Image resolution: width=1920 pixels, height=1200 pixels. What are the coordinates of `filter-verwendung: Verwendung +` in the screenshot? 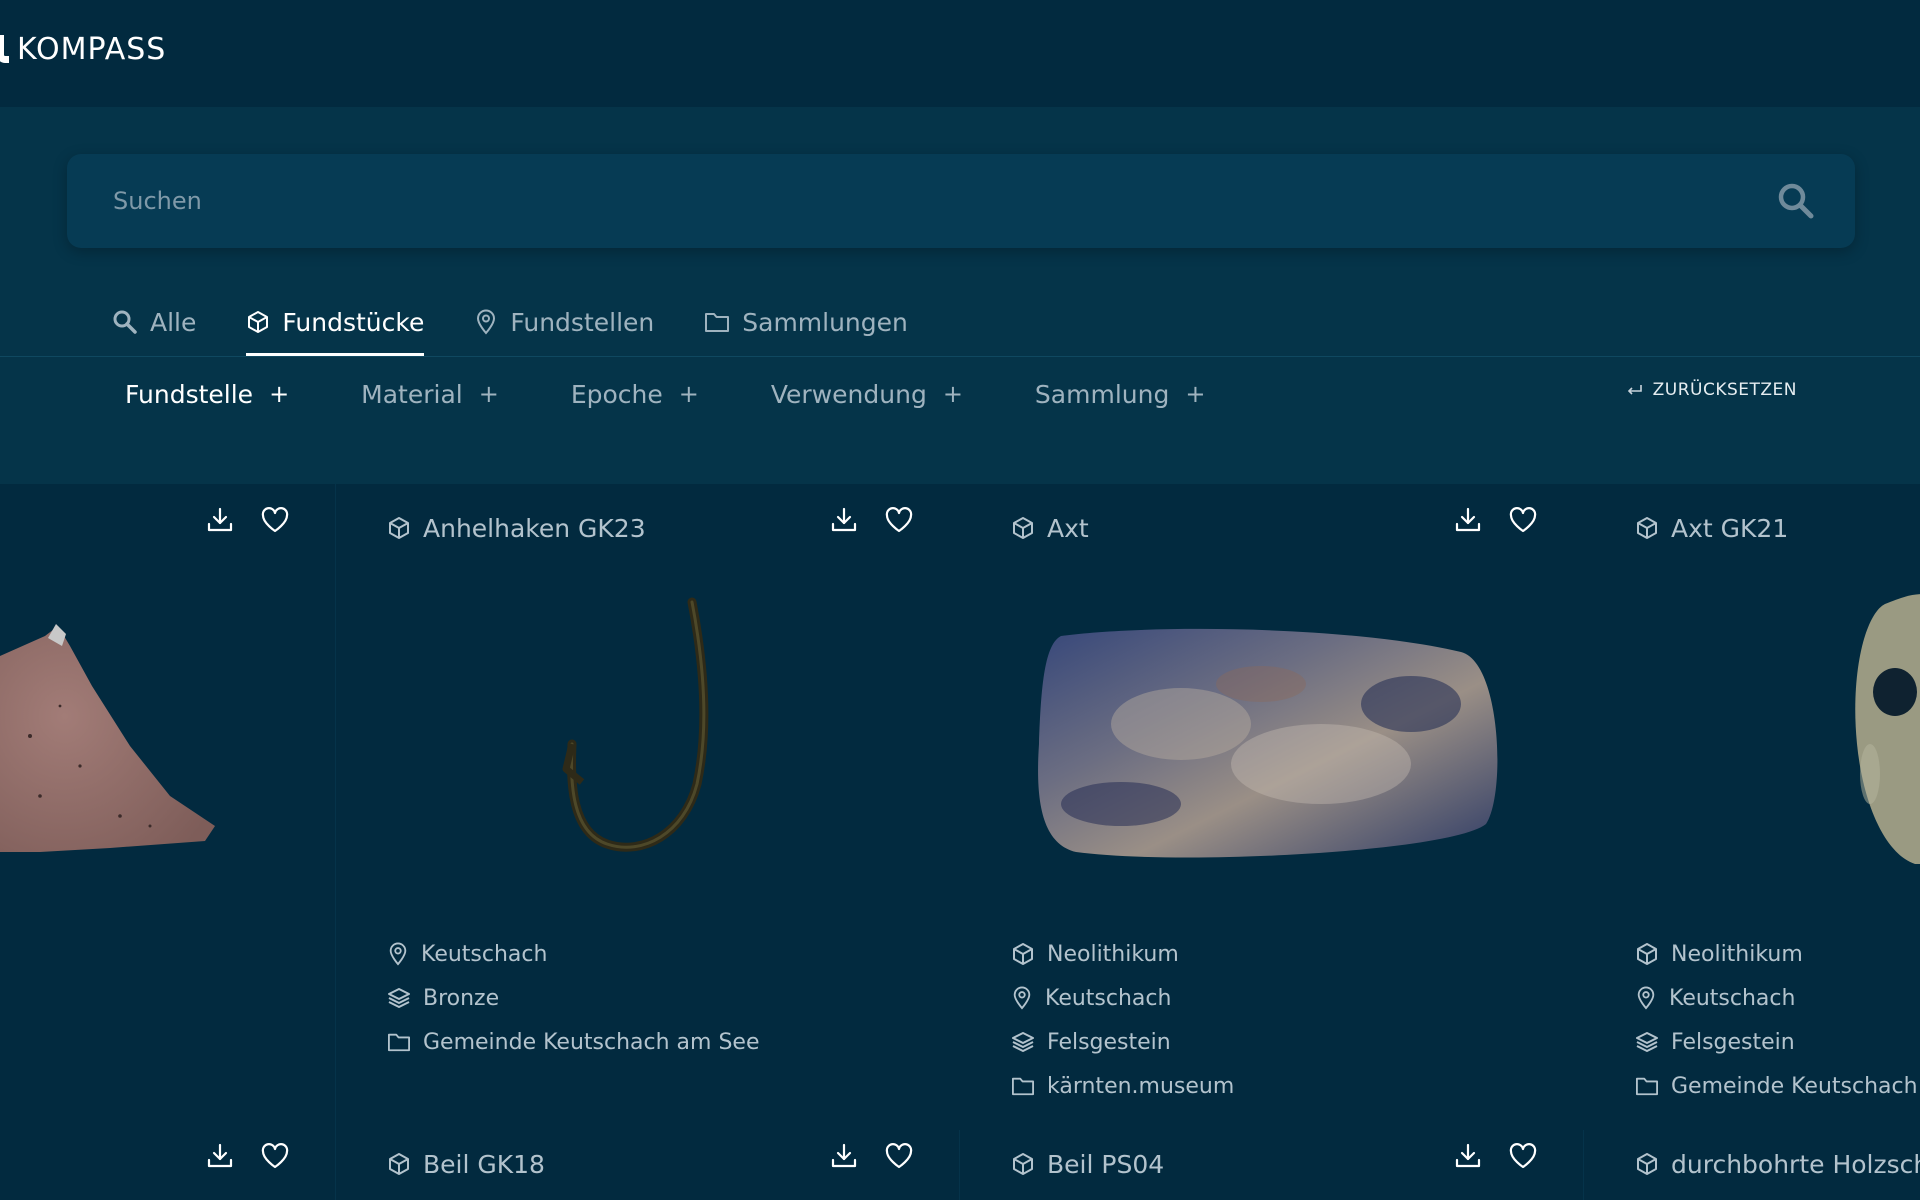 It's located at (867, 394).